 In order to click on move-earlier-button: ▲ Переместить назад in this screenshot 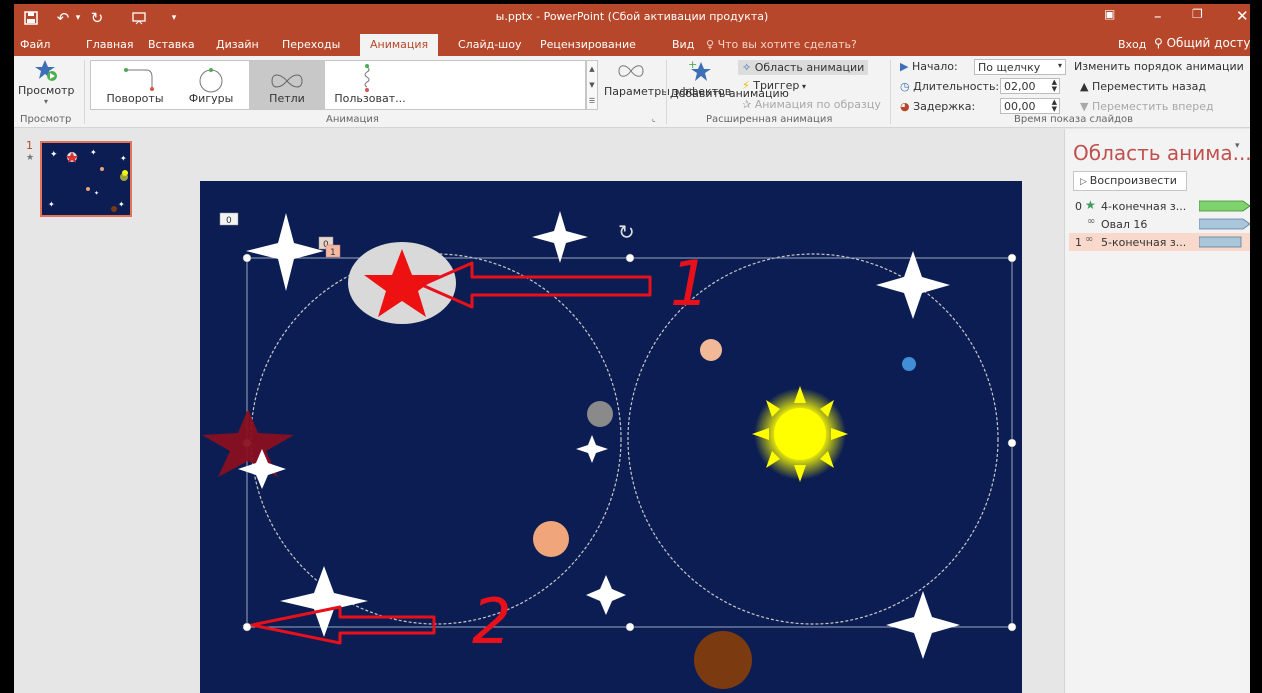, I will do `click(1143, 86)`.